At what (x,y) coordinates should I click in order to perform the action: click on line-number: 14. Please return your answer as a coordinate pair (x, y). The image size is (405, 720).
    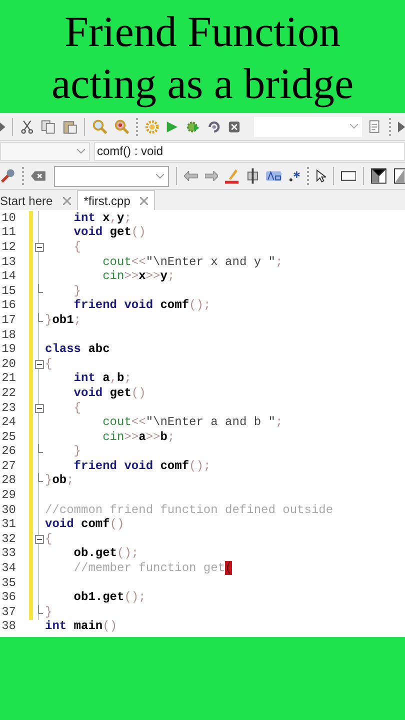
    Looking at the image, I should click on (8, 276).